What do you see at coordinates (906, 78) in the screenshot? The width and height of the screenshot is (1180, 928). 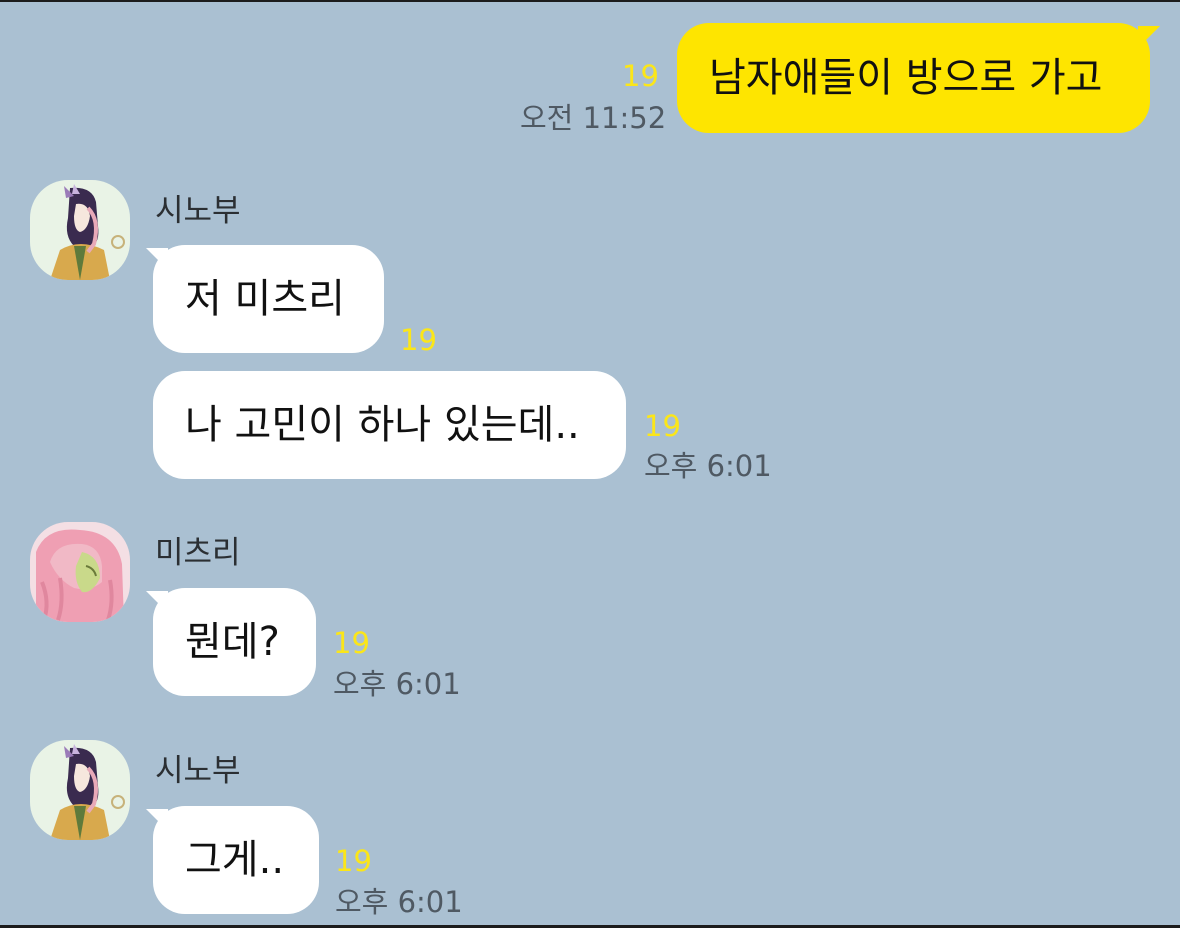 I see `message-text: 남자애들이 방으로 가고` at bounding box center [906, 78].